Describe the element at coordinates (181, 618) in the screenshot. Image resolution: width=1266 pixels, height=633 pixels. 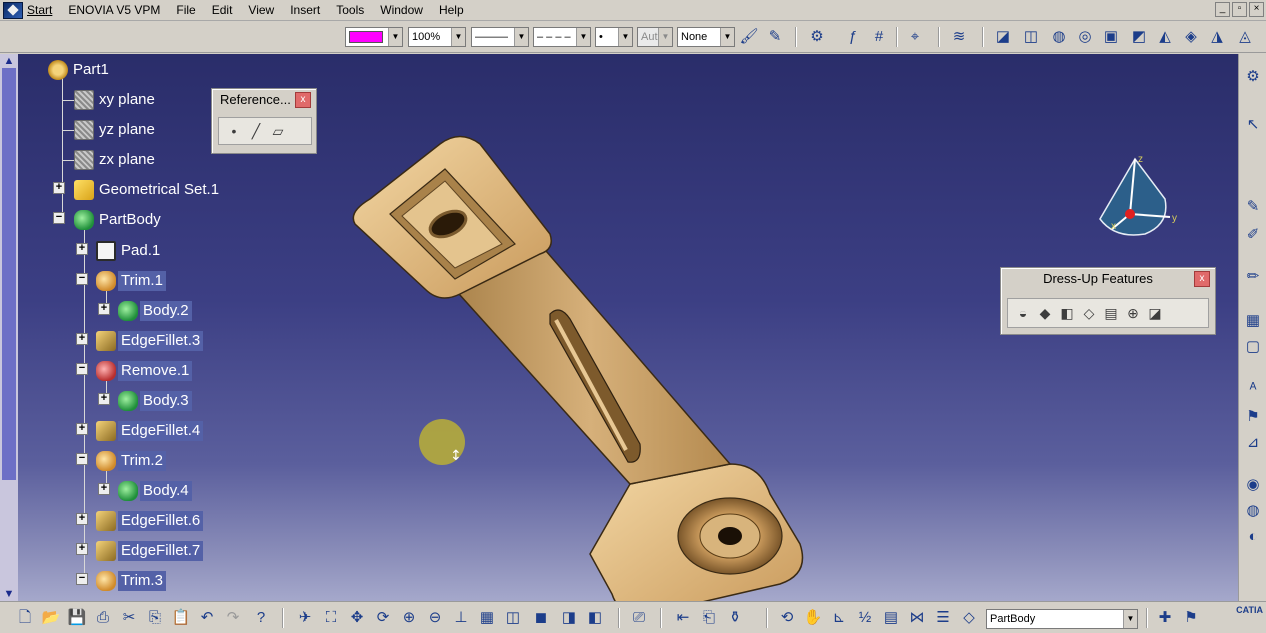
I see `paste-icon: 📋` at that location.